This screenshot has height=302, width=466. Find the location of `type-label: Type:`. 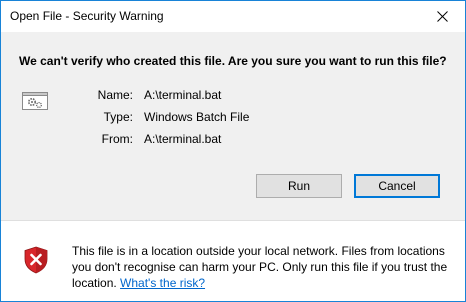

type-label: Type: is located at coordinates (118, 117).